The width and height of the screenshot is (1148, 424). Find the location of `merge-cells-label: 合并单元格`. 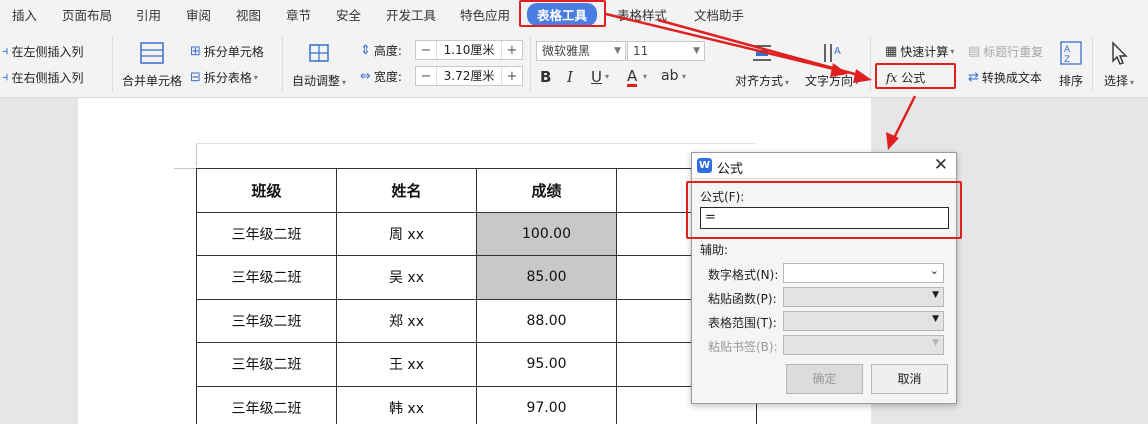

merge-cells-label: 合并单元格 is located at coordinates (152, 81).